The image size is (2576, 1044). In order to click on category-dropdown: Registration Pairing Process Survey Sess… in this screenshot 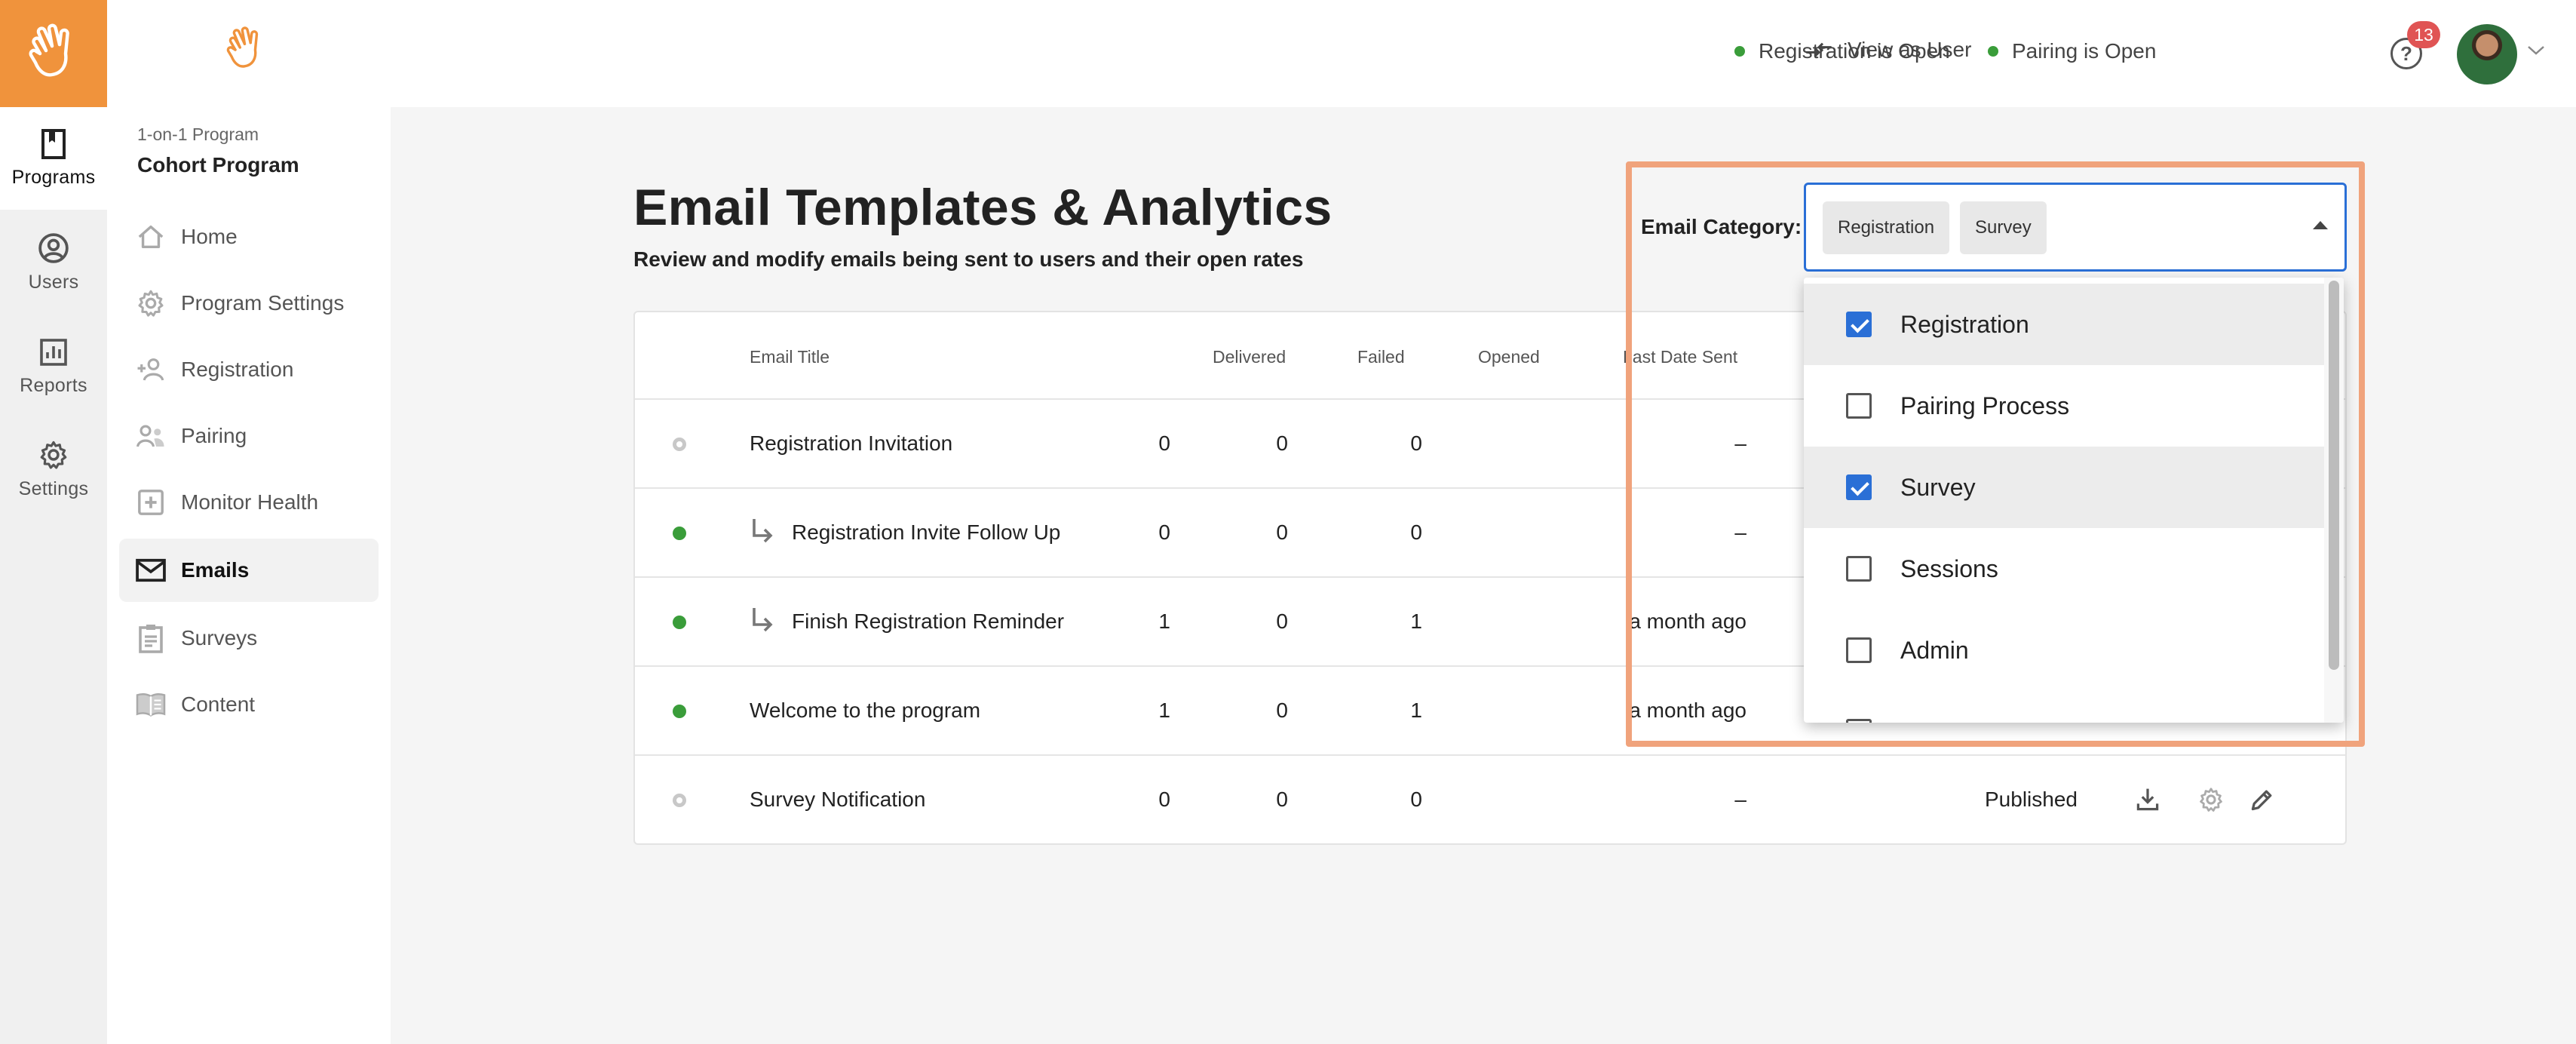, I will do `click(2074, 500)`.